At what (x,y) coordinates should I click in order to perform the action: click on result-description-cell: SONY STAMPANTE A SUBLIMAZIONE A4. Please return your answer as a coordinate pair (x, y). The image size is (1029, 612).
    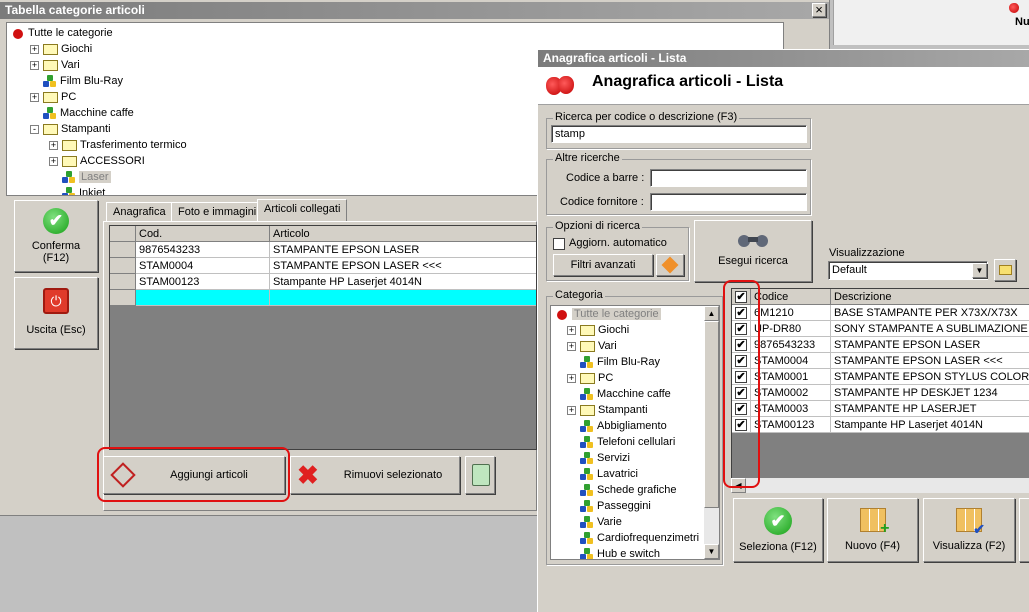
    Looking at the image, I should click on (930, 329).